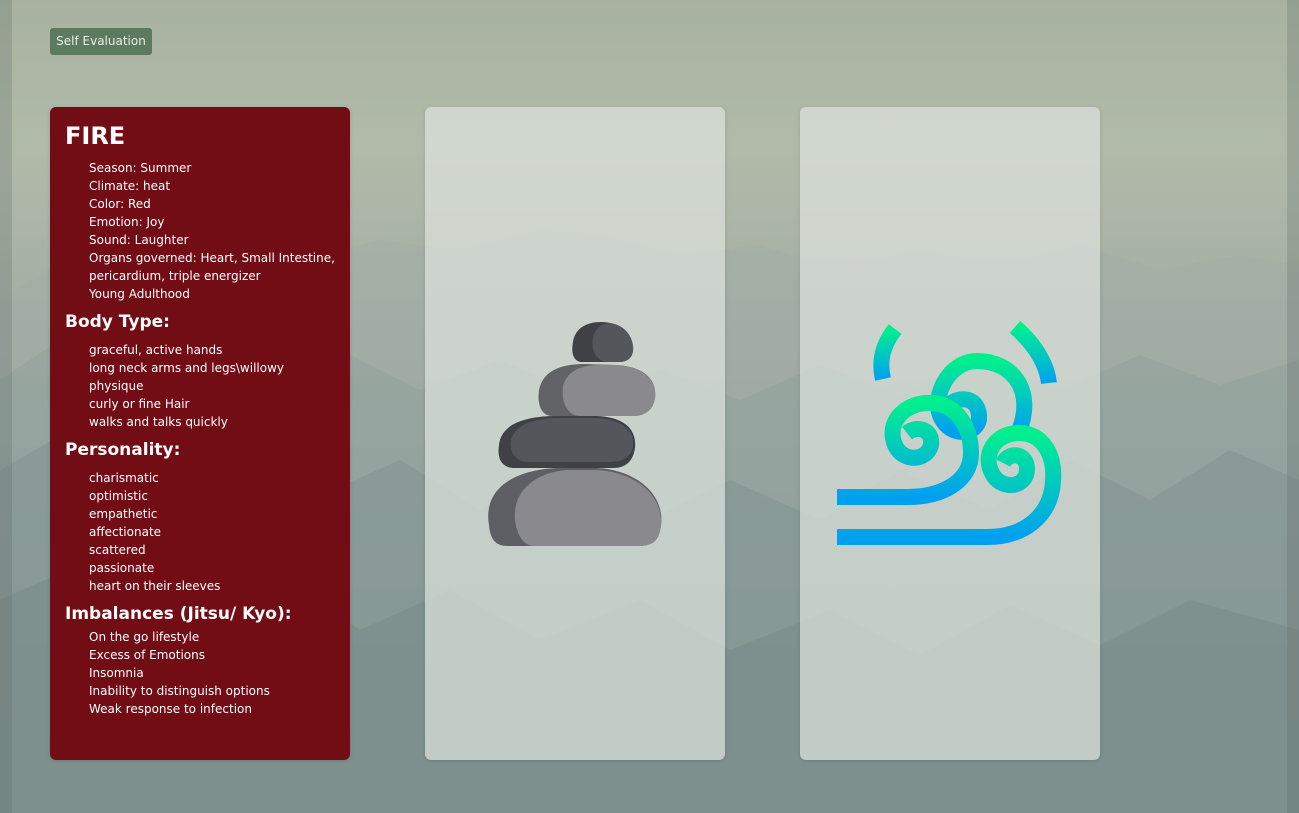 The height and width of the screenshot is (813, 1299). What do you see at coordinates (175, 276) in the screenshot?
I see `list-item: pericardium, triple energizer` at bounding box center [175, 276].